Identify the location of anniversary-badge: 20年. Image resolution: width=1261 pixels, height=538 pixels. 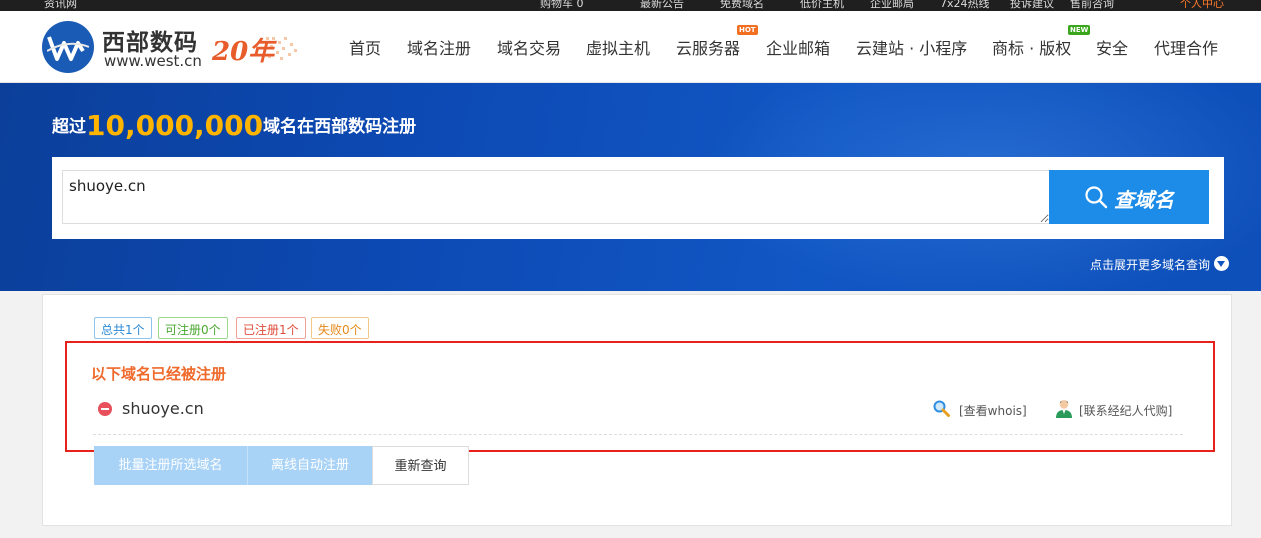
(256, 49).